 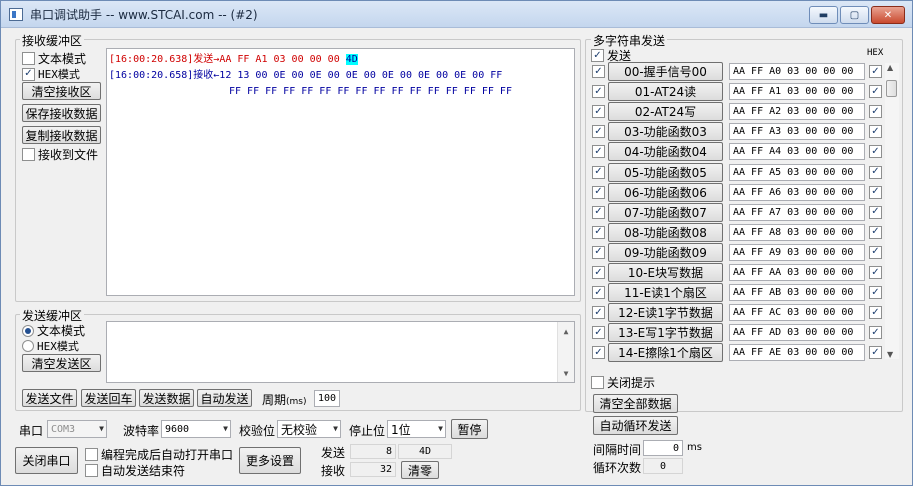 What do you see at coordinates (797, 293) in the screenshot?
I see `row-data-input: AA FF AB 03 00 00 00` at bounding box center [797, 293].